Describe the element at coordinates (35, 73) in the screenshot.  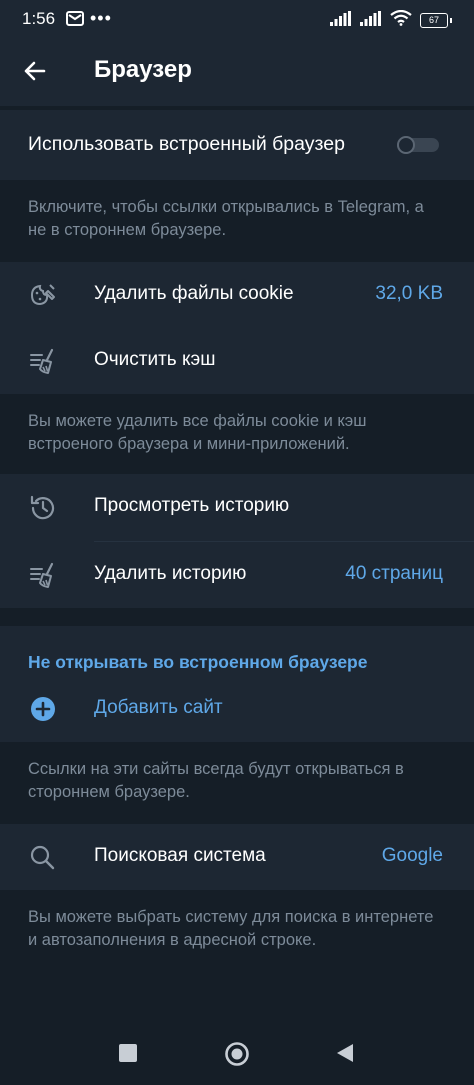
I see `arrow-left-icon` at that location.